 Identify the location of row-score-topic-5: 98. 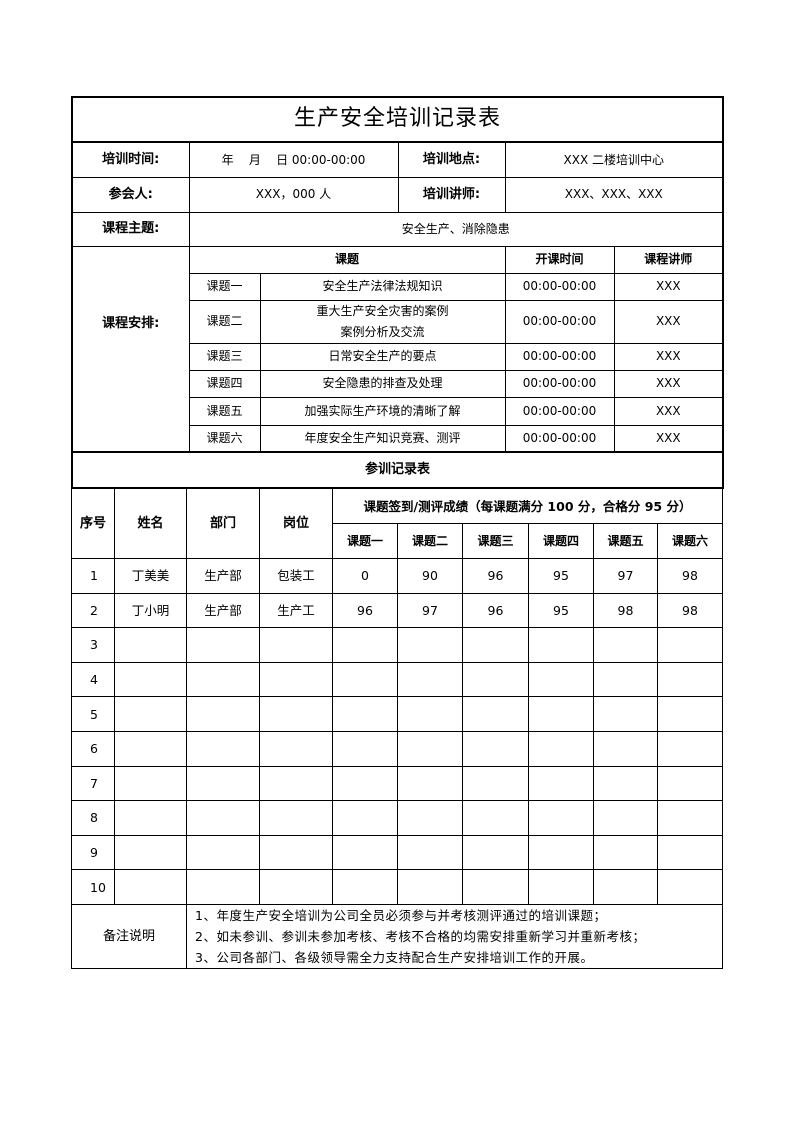
(625, 610).